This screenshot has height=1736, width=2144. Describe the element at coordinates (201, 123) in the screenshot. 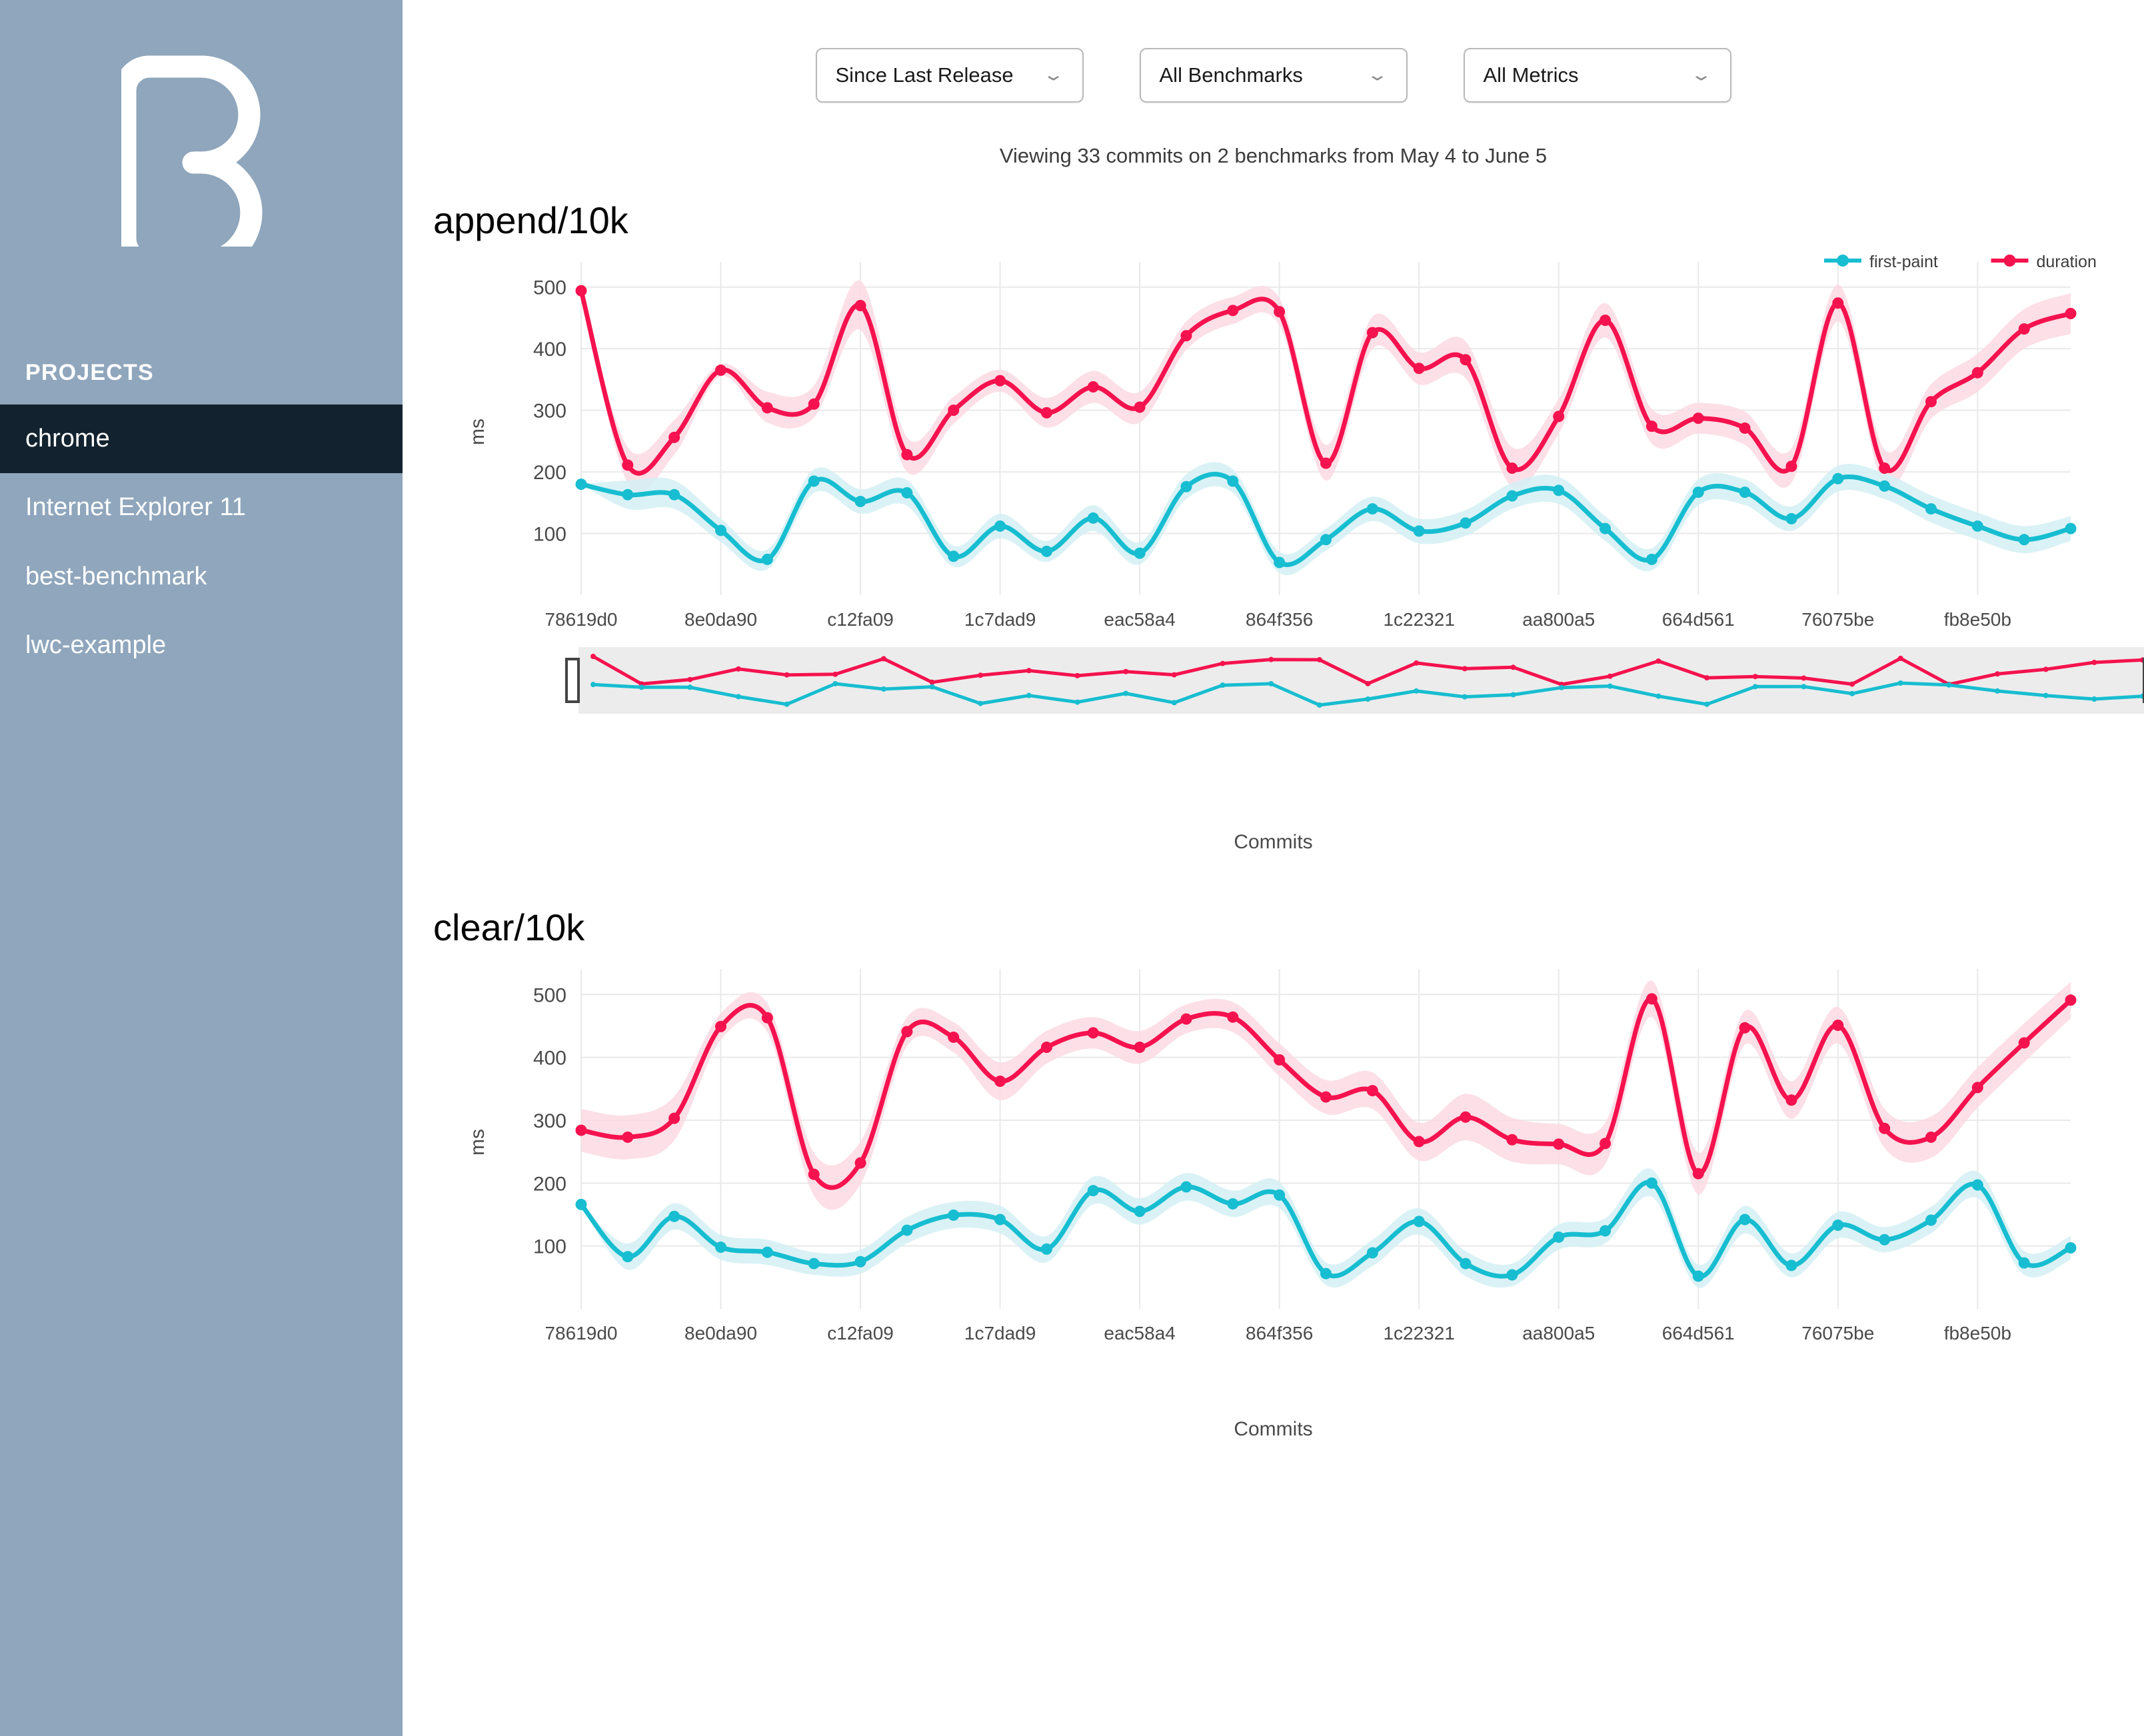

I see `logo` at that location.